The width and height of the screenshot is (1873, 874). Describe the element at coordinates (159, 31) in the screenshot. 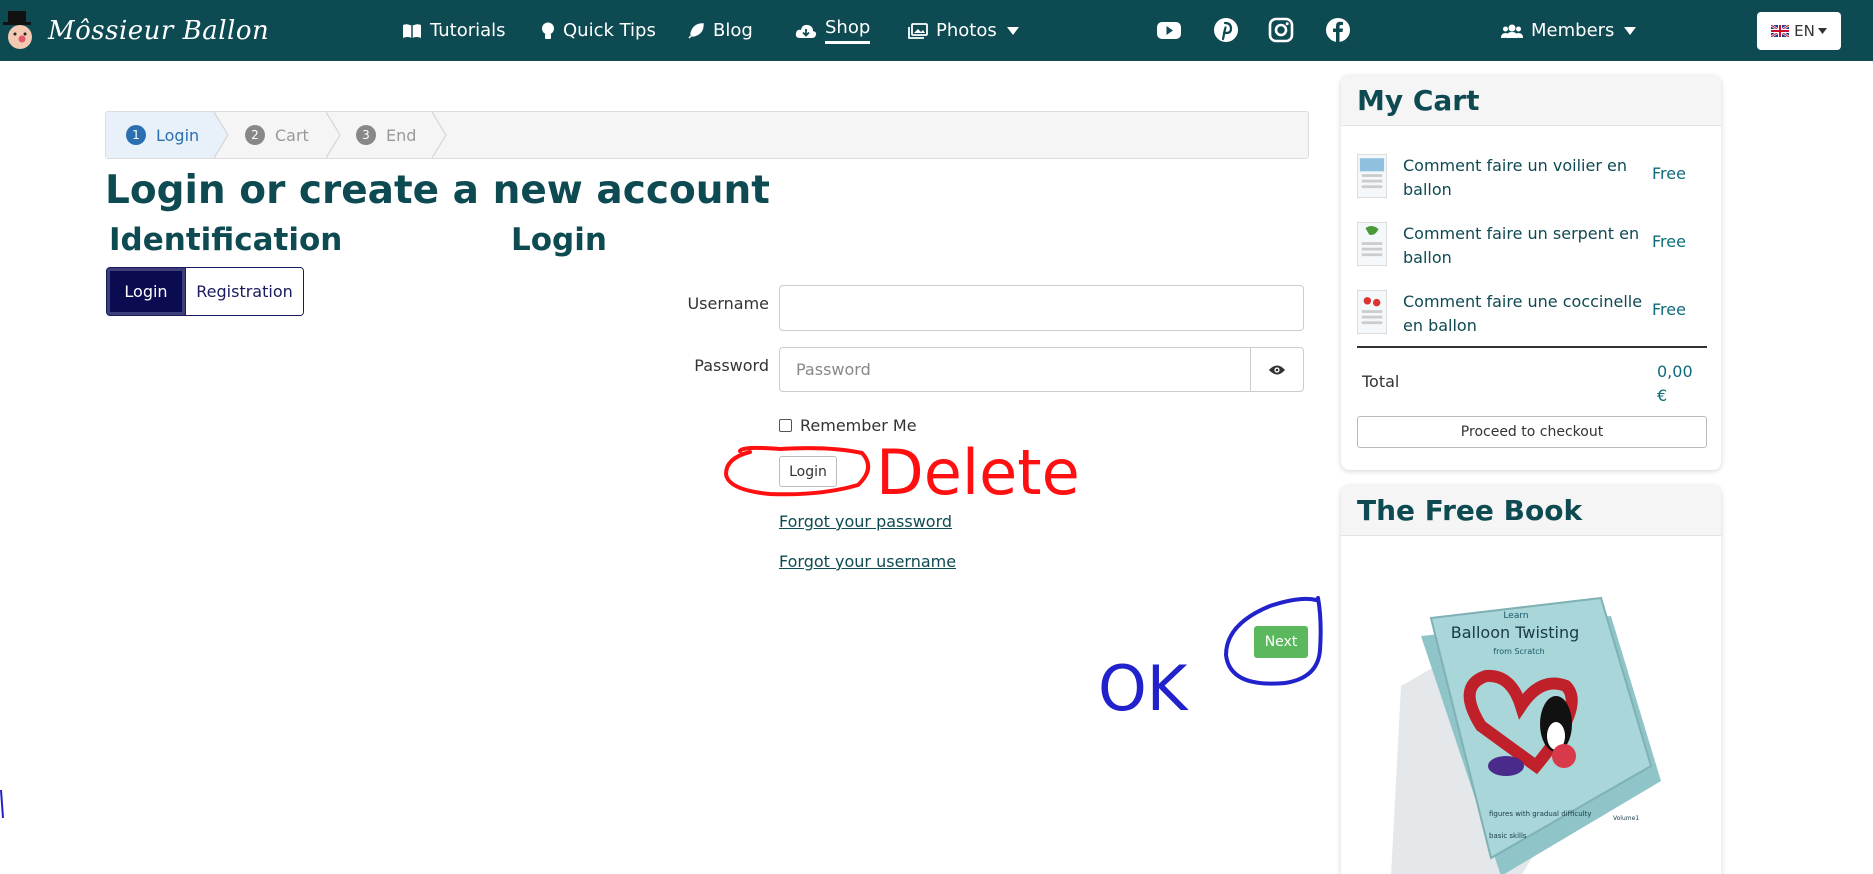

I see `brand-name: Môssieur Ballon` at that location.